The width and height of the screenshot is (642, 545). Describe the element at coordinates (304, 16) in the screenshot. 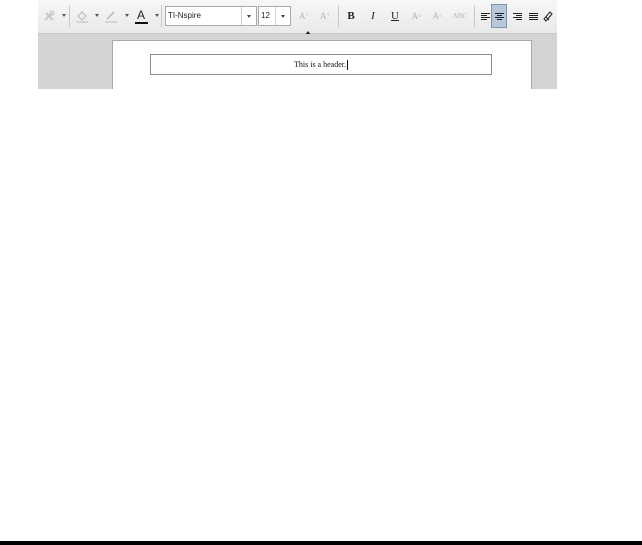

I see `grow-font-button: A +` at that location.